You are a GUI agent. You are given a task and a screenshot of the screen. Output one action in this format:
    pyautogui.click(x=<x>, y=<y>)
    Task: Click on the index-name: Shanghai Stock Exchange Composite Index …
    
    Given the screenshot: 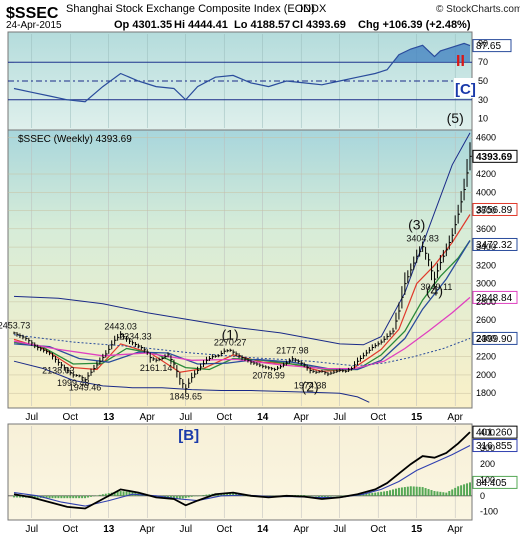 What is the action you would take?
    pyautogui.click(x=190, y=9)
    